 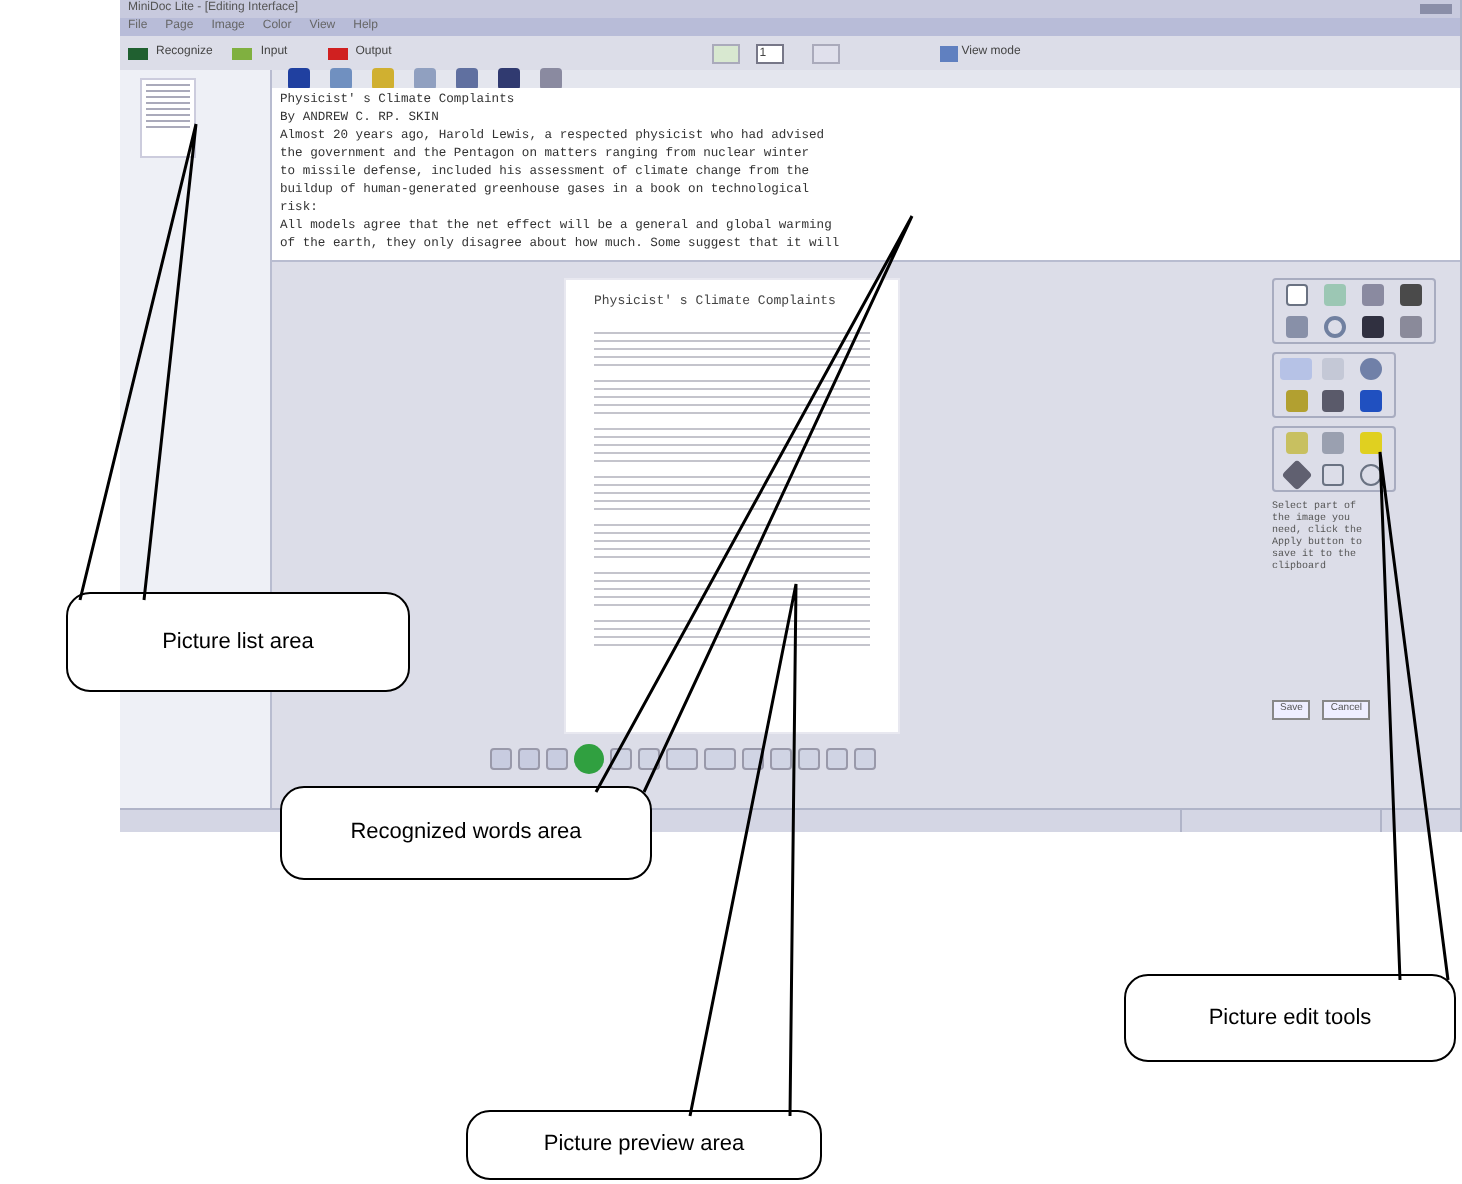 What do you see at coordinates (238, 642) in the screenshot?
I see `callout-label: Picture list area` at bounding box center [238, 642].